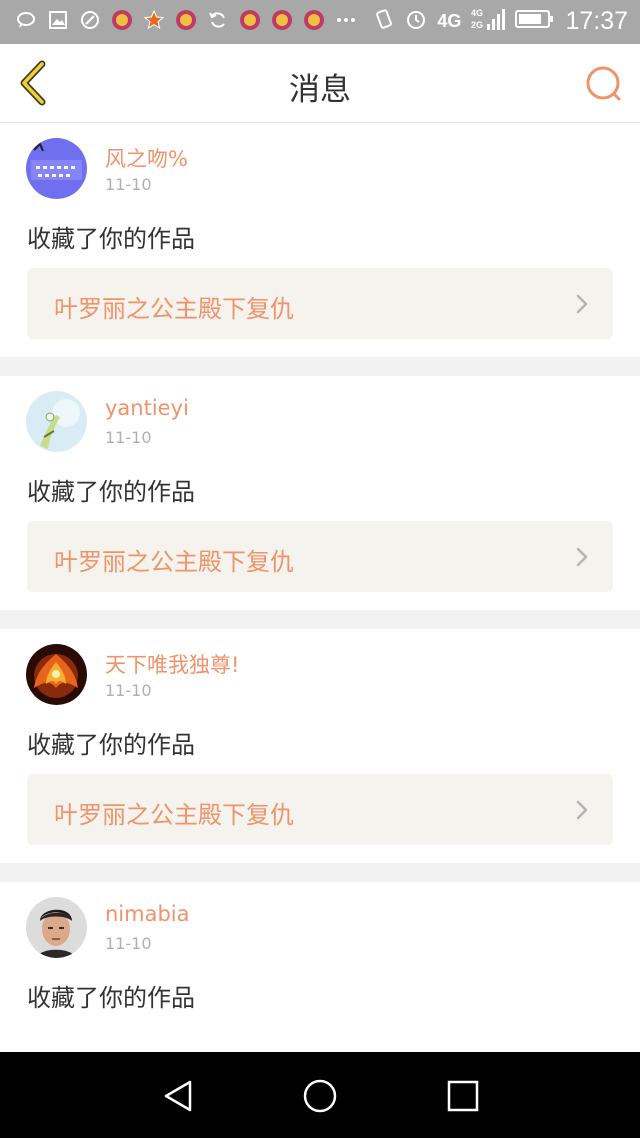 The height and width of the screenshot is (1138, 640). What do you see at coordinates (384, 21) in the screenshot?
I see `vibrate-icon` at bounding box center [384, 21].